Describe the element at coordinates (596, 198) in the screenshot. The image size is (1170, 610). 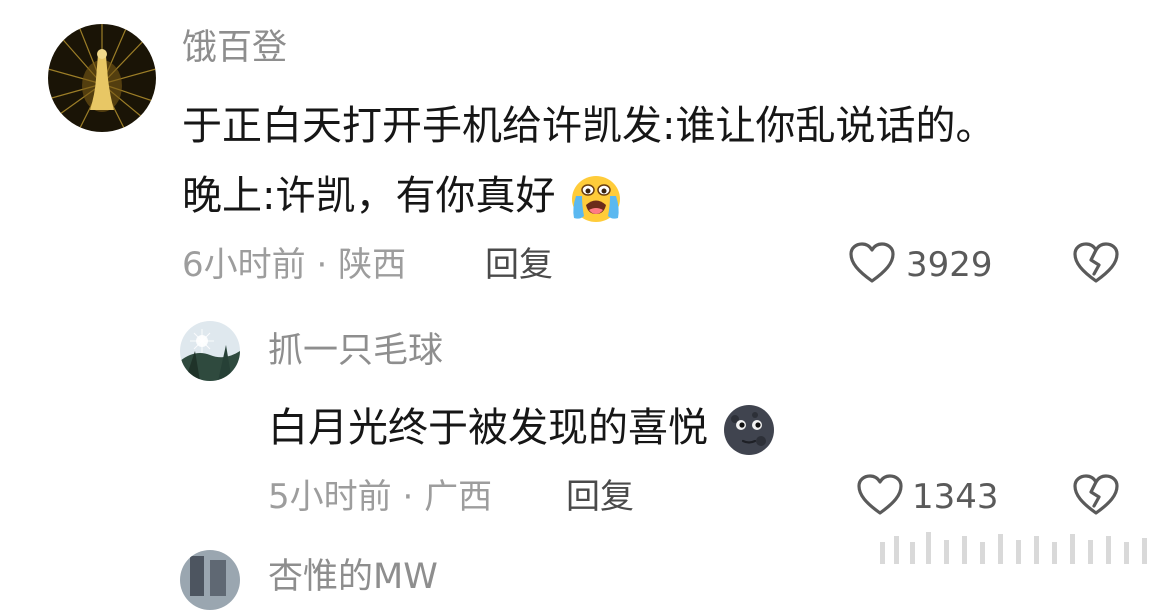
I see `loudly-crying-face-emoji` at that location.